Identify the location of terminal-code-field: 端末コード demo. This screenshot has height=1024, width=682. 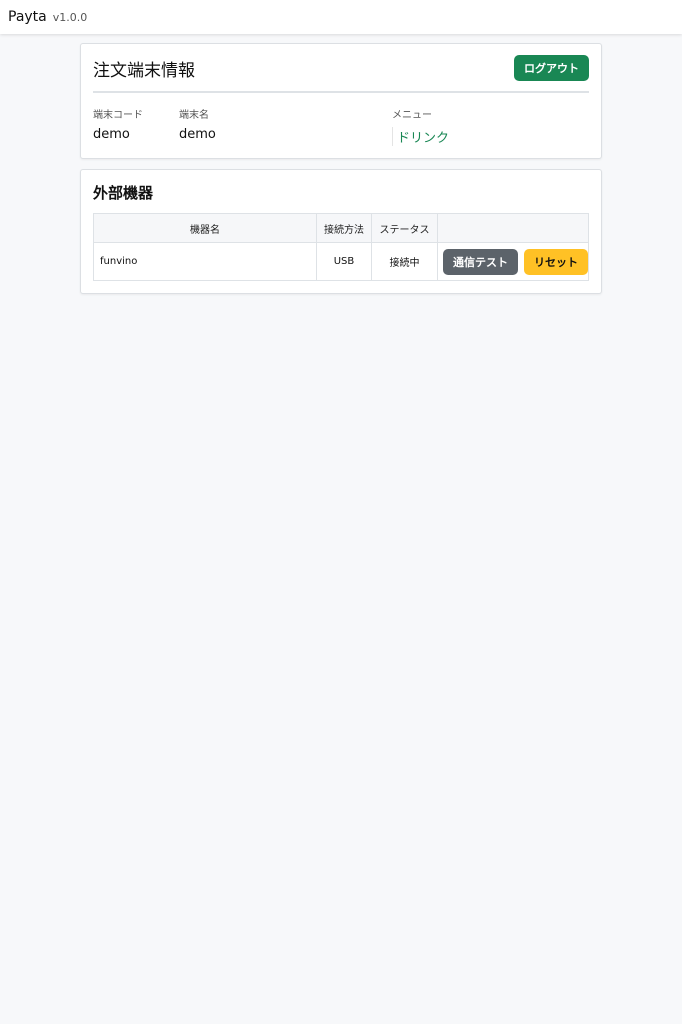
(136, 126).